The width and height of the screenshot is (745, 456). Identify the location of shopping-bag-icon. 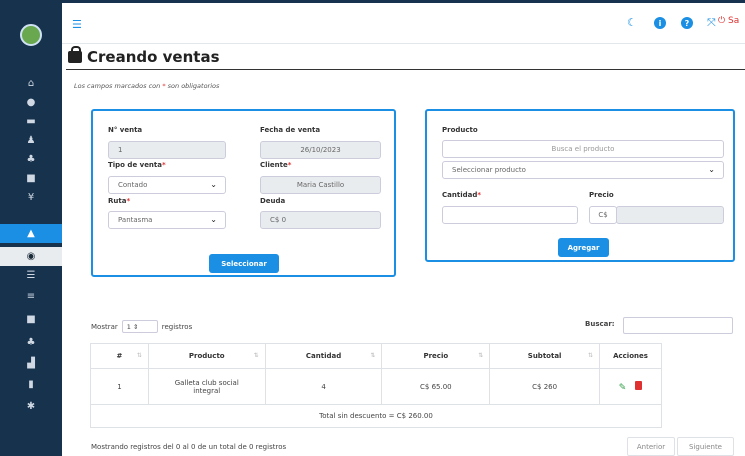
(75, 54).